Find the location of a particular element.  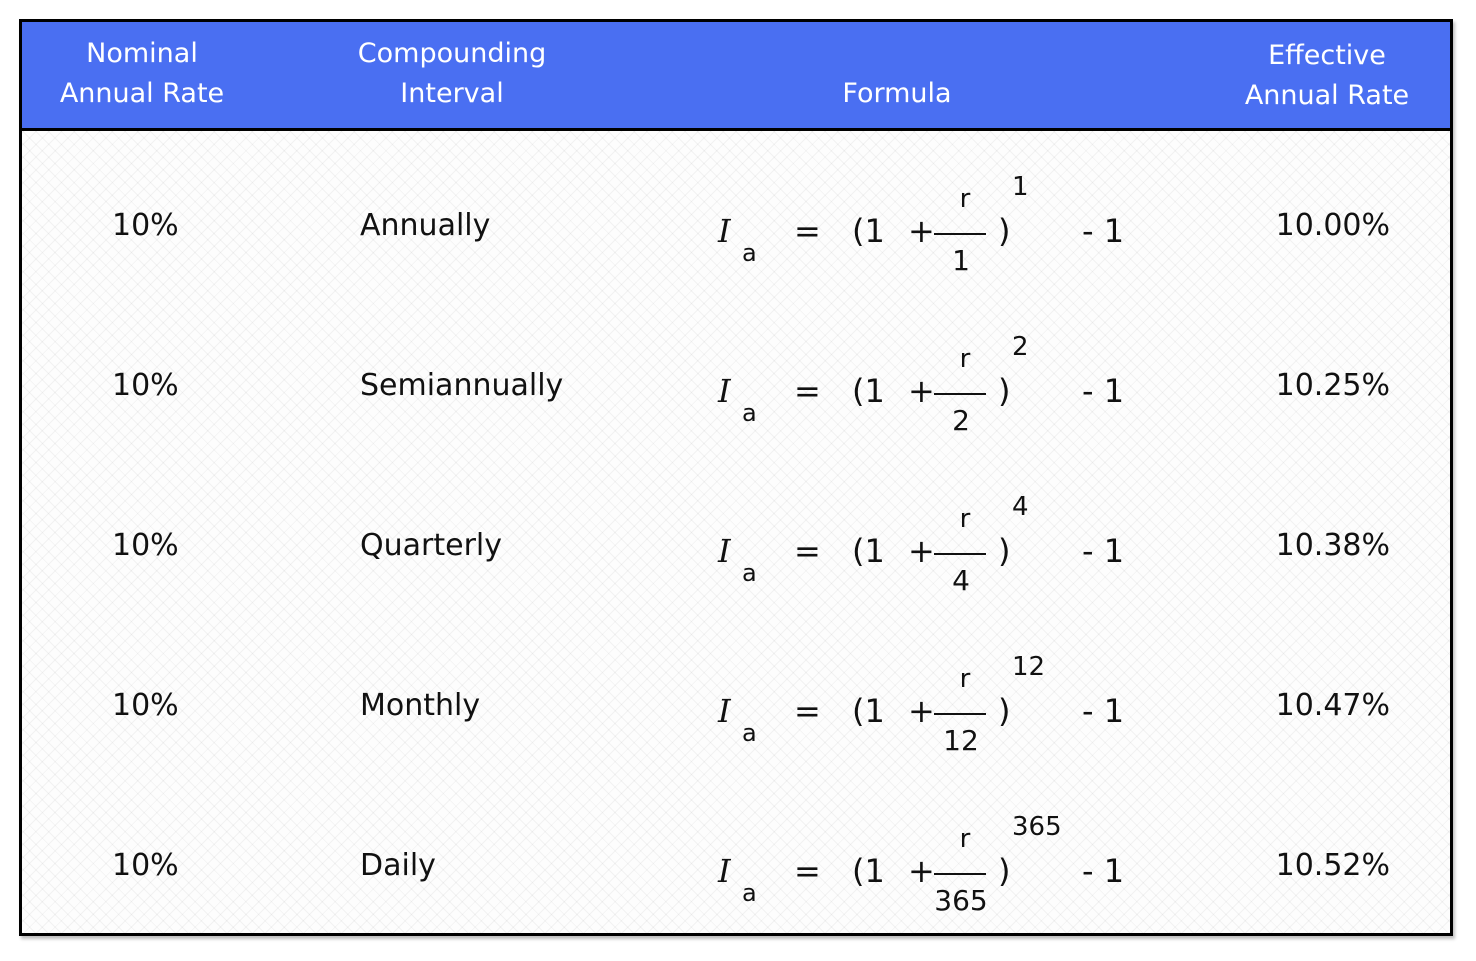

compounding-interval: Annually is located at coordinates (425, 225).